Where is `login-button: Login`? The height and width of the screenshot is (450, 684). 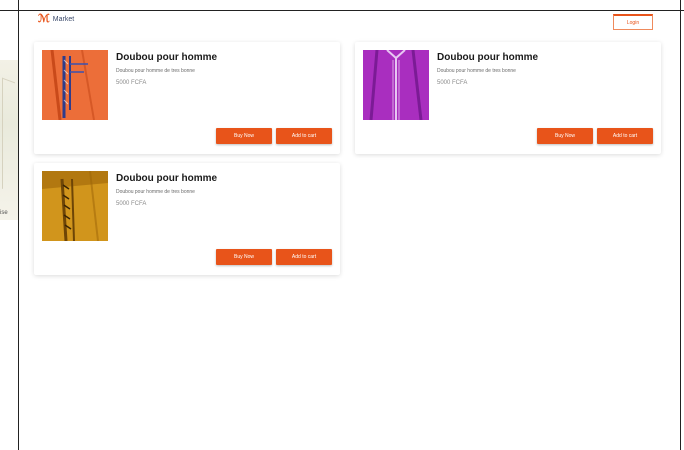 login-button: Login is located at coordinates (633, 22).